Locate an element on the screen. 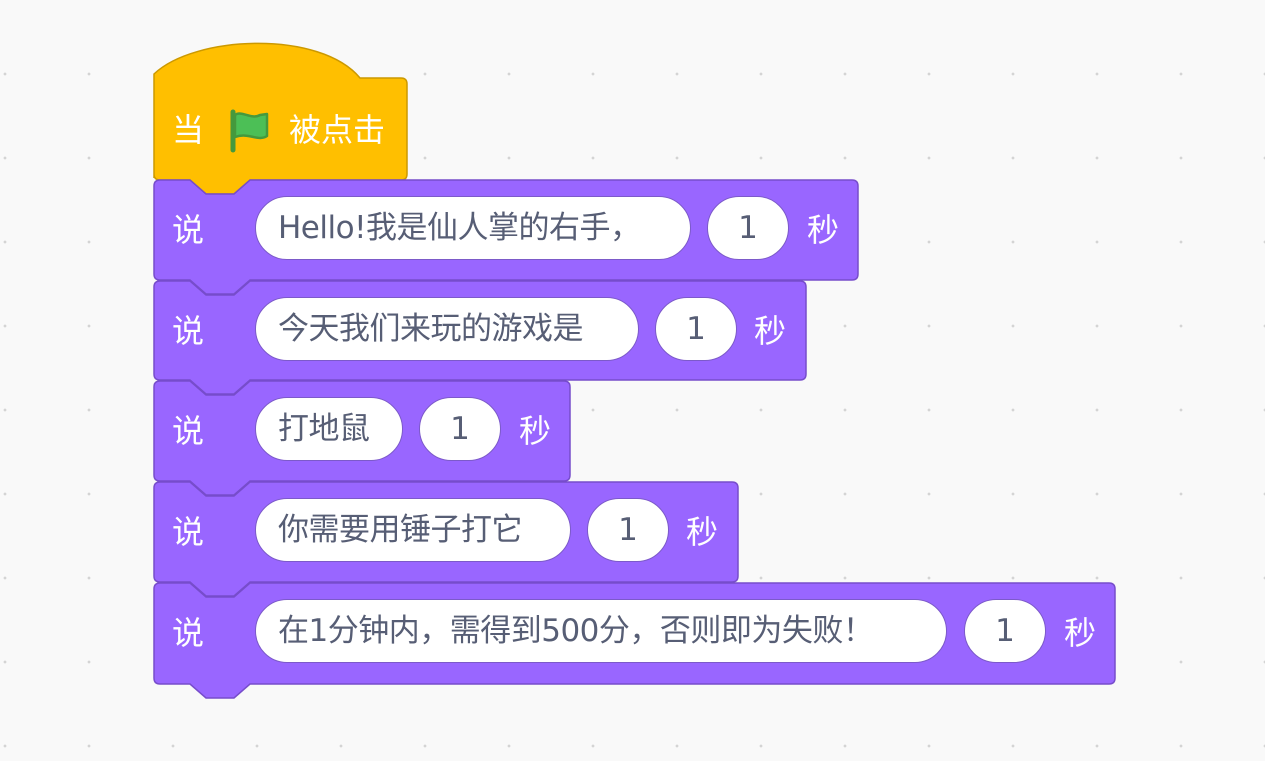 The image size is (1265, 761). say-block: 说 今天我们来玩的游戏是 1 秒 is located at coordinates (480, 332).